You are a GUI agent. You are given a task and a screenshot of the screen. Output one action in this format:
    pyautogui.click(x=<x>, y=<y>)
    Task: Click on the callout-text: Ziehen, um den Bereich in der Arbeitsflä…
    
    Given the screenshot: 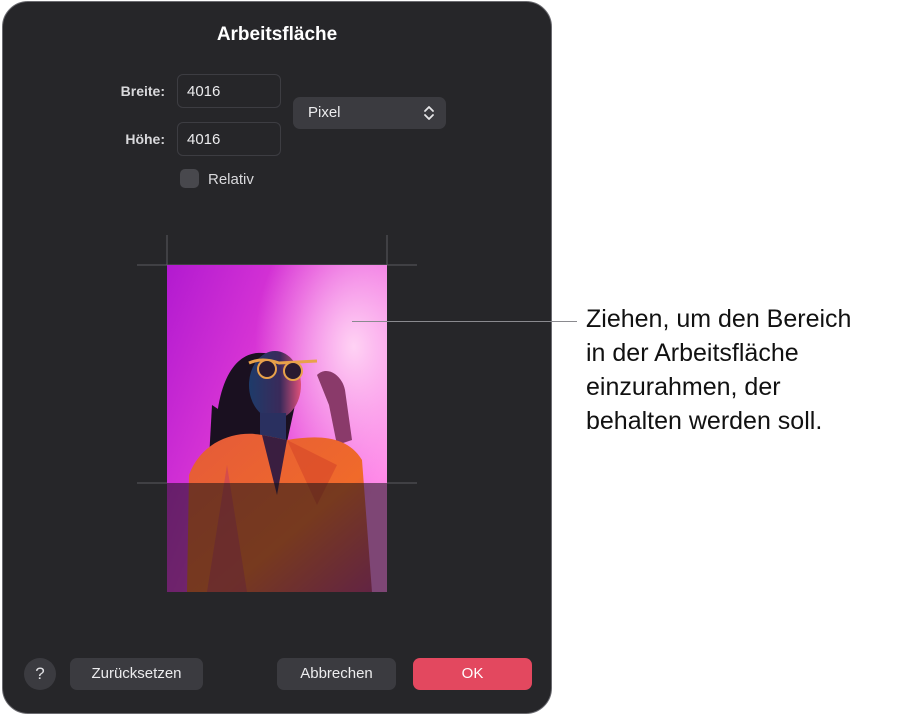 What is the action you would take?
    pyautogui.click(x=742, y=370)
    